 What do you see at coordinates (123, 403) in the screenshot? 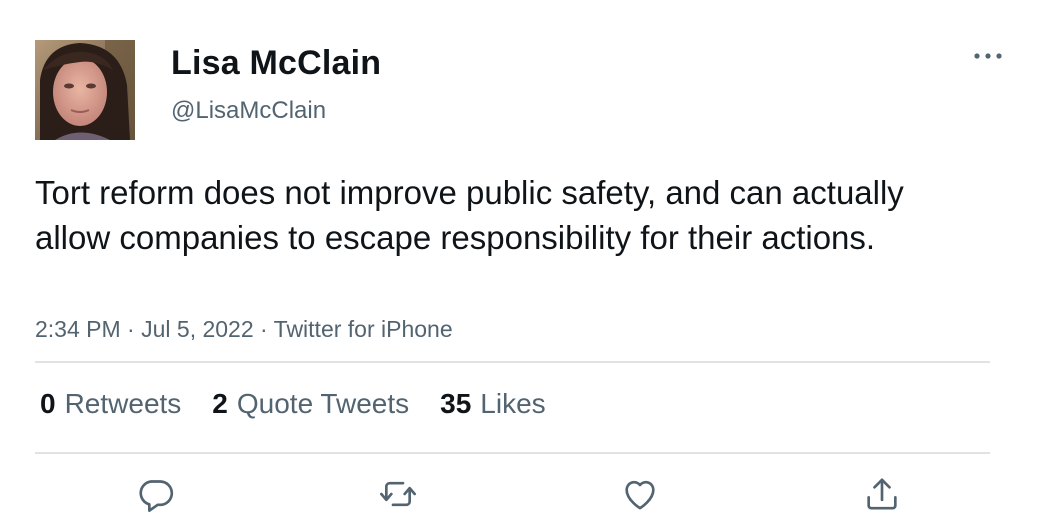
I see `retweets-label: Retweets` at bounding box center [123, 403].